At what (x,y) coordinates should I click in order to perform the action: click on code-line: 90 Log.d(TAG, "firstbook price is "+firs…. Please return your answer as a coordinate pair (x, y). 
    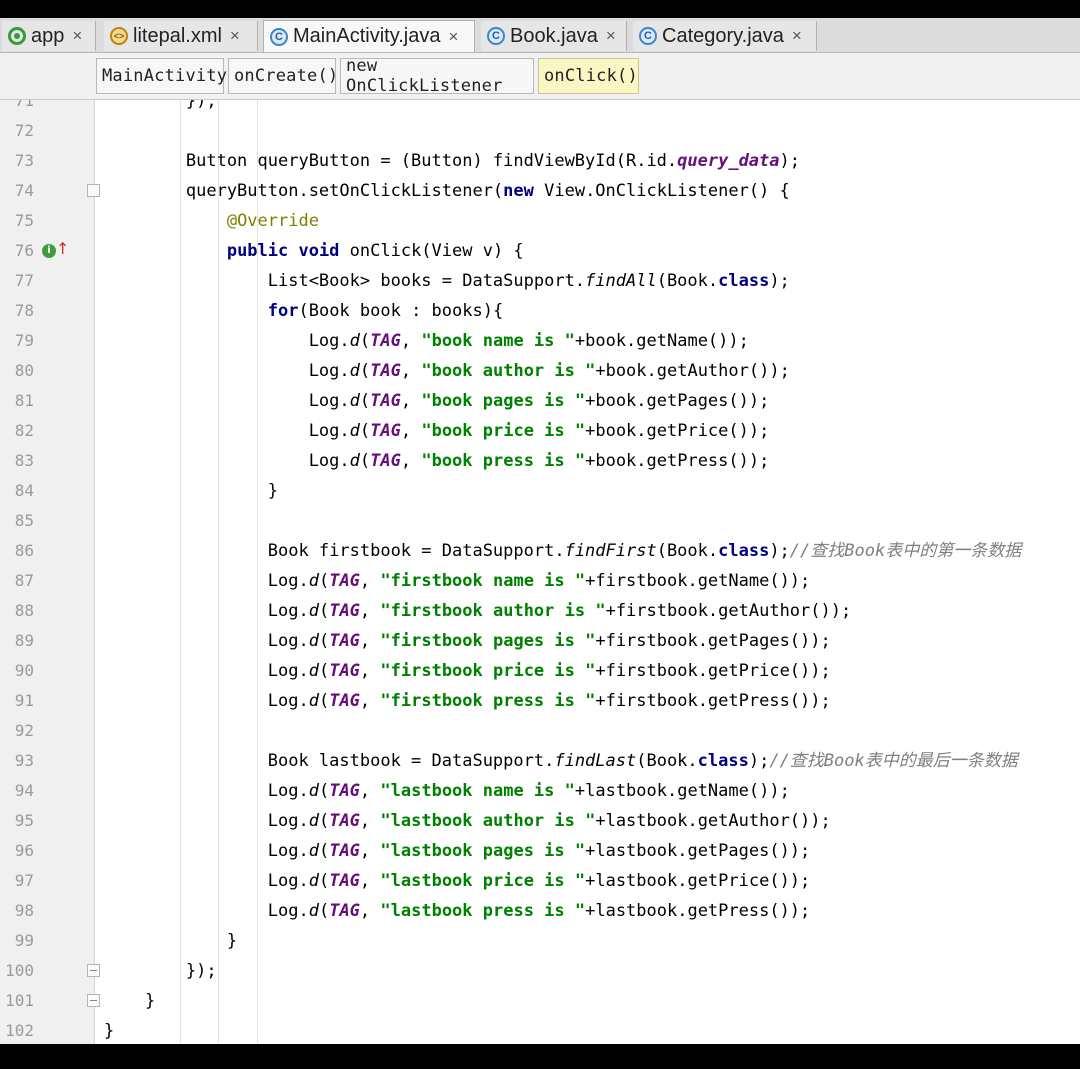
    Looking at the image, I should click on (540, 671).